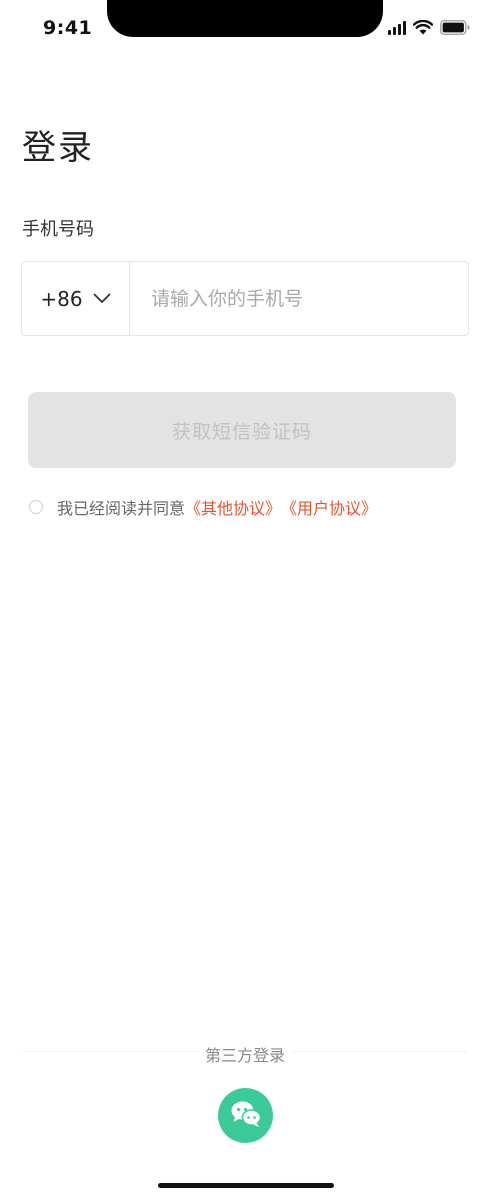 The image size is (490, 1200). What do you see at coordinates (397, 27) in the screenshot?
I see `signal-icon` at bounding box center [397, 27].